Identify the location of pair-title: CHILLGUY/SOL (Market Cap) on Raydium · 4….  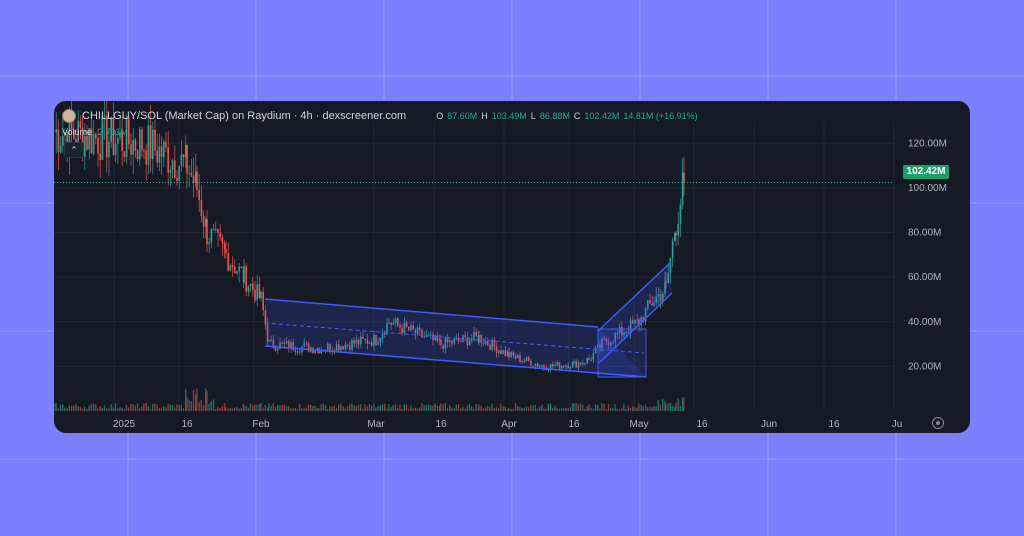
(244, 116).